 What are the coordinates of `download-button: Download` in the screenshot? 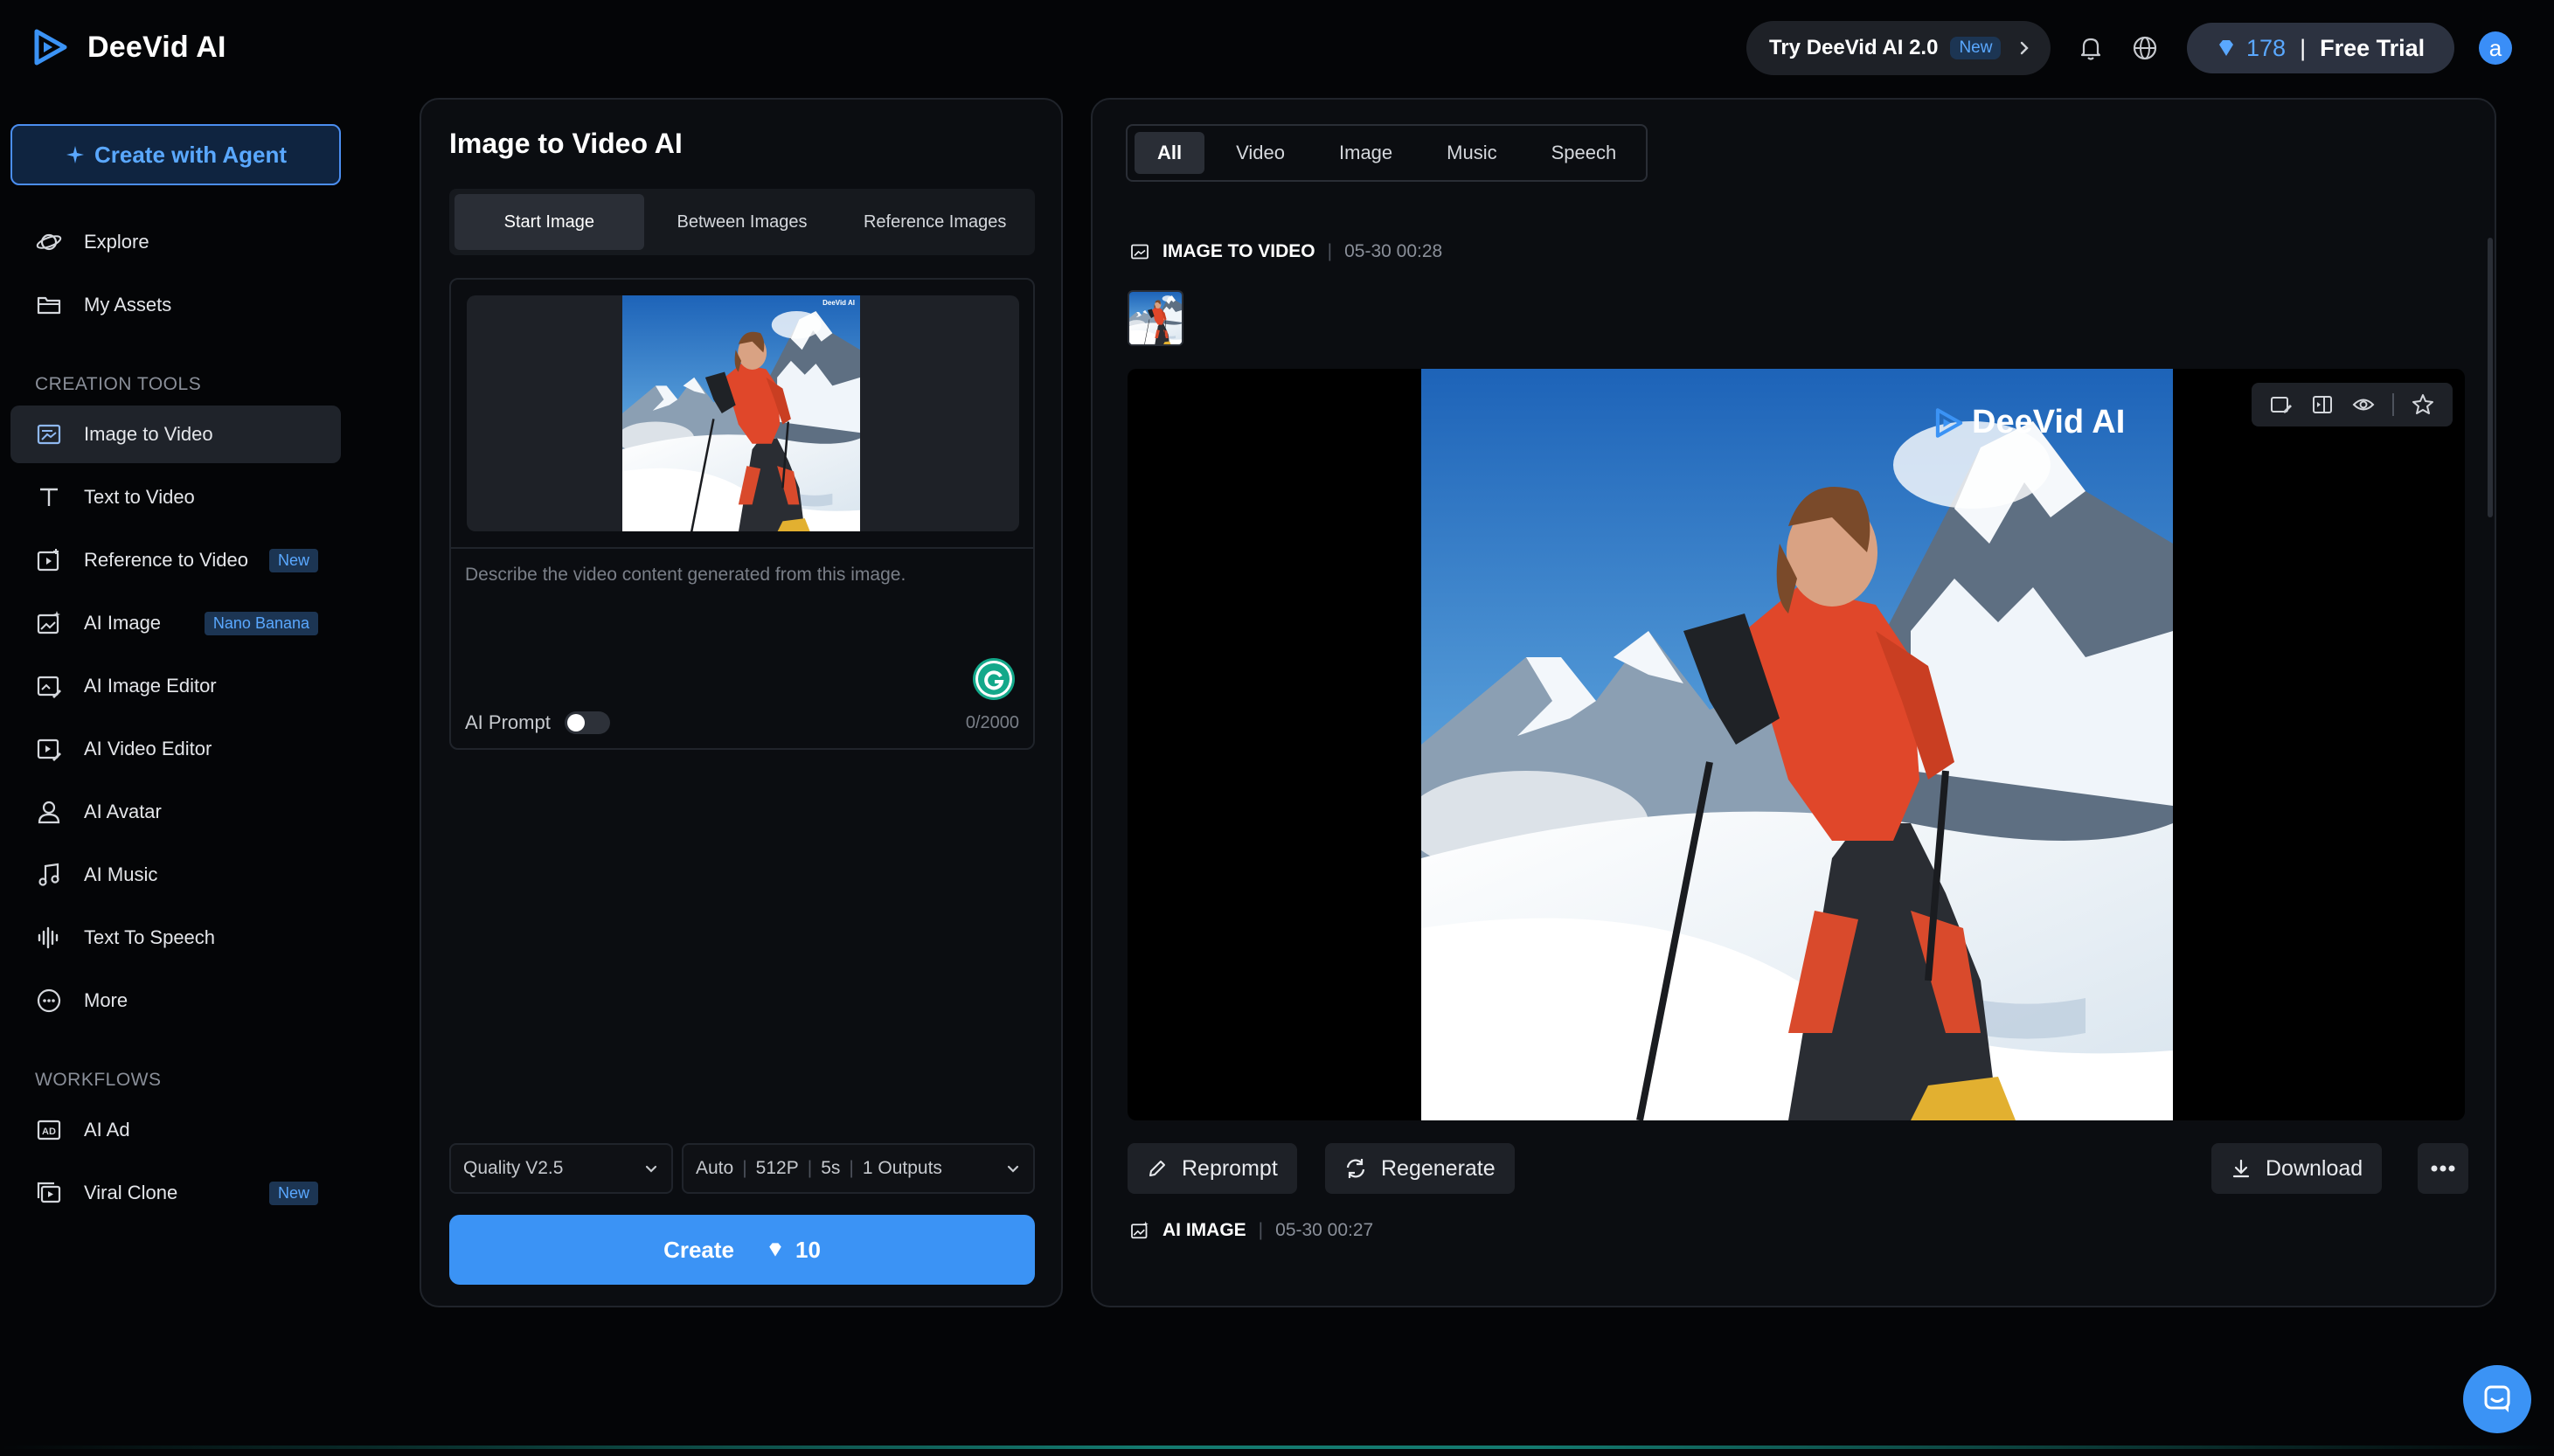 It's located at (2297, 1168).